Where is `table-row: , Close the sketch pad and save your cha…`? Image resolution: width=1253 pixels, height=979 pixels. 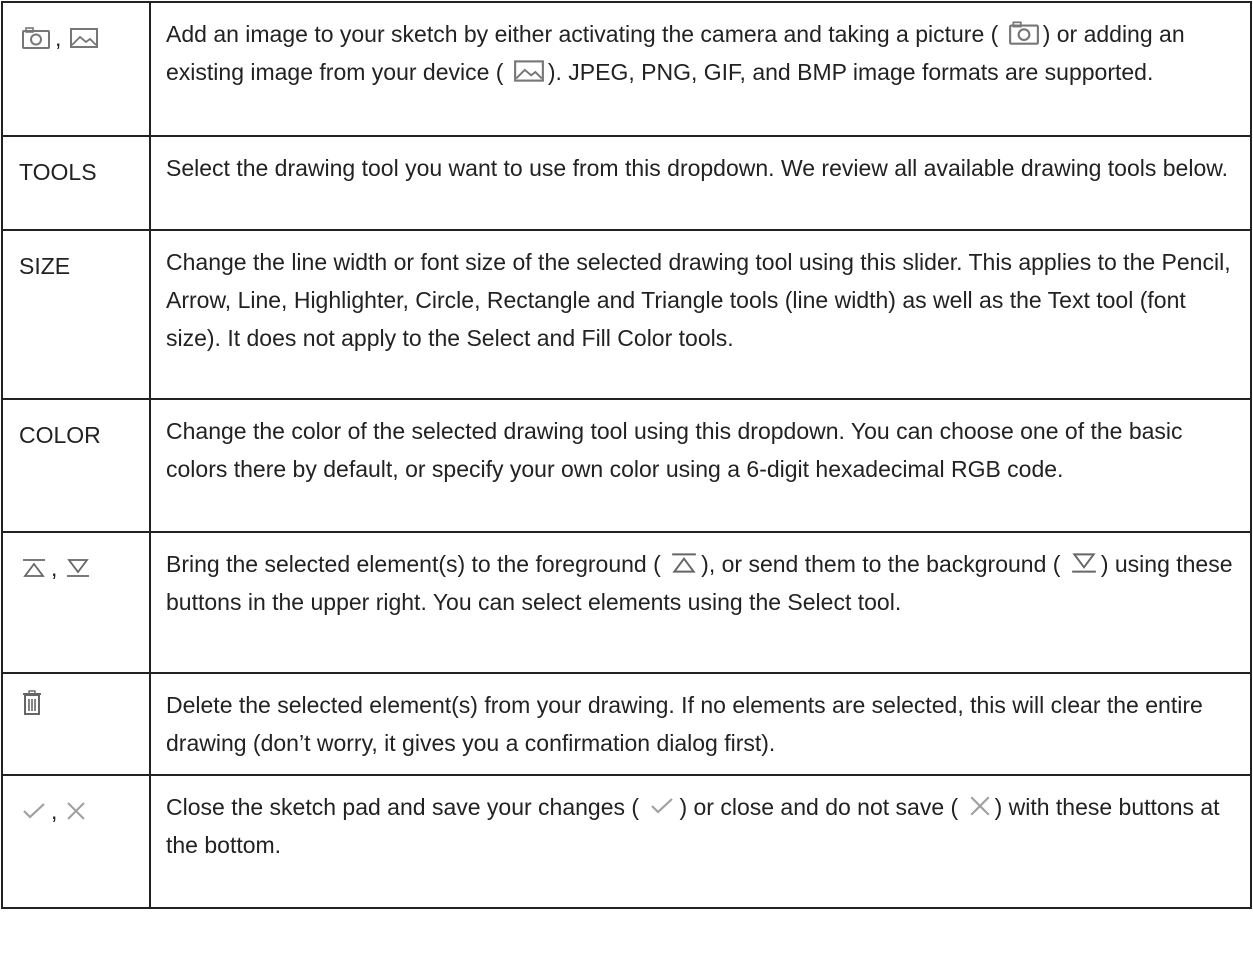
table-row: , Close the sketch pad and save your cha… is located at coordinates (626, 841).